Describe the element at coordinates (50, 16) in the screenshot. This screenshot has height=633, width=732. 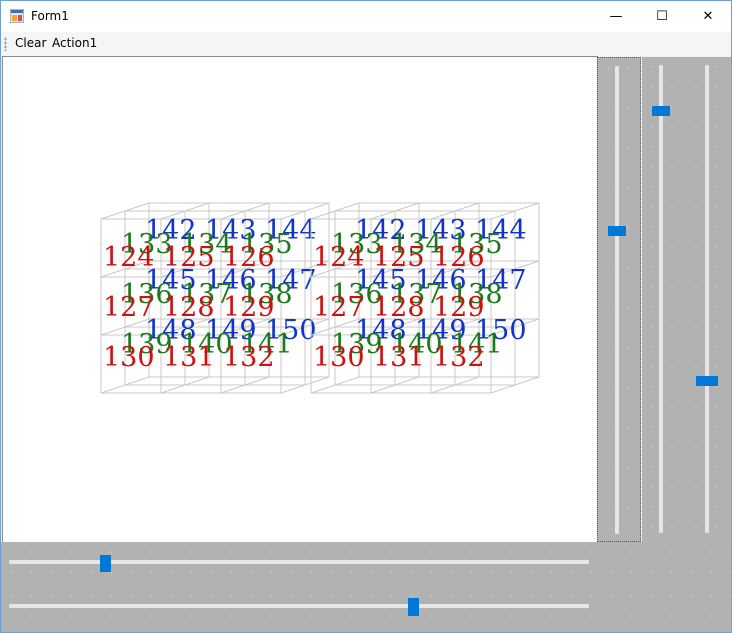
I see `window-title: Form1` at that location.